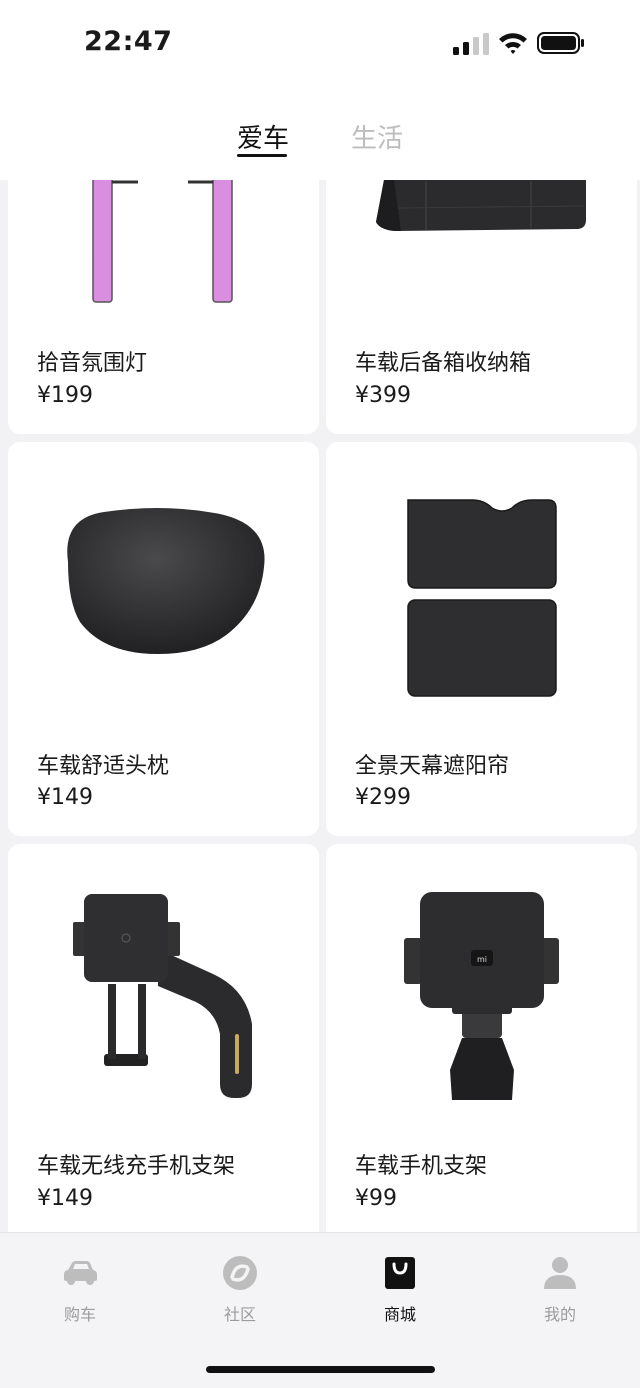 This screenshot has height=1388, width=640. I want to click on community-icon, so click(240, 1273).